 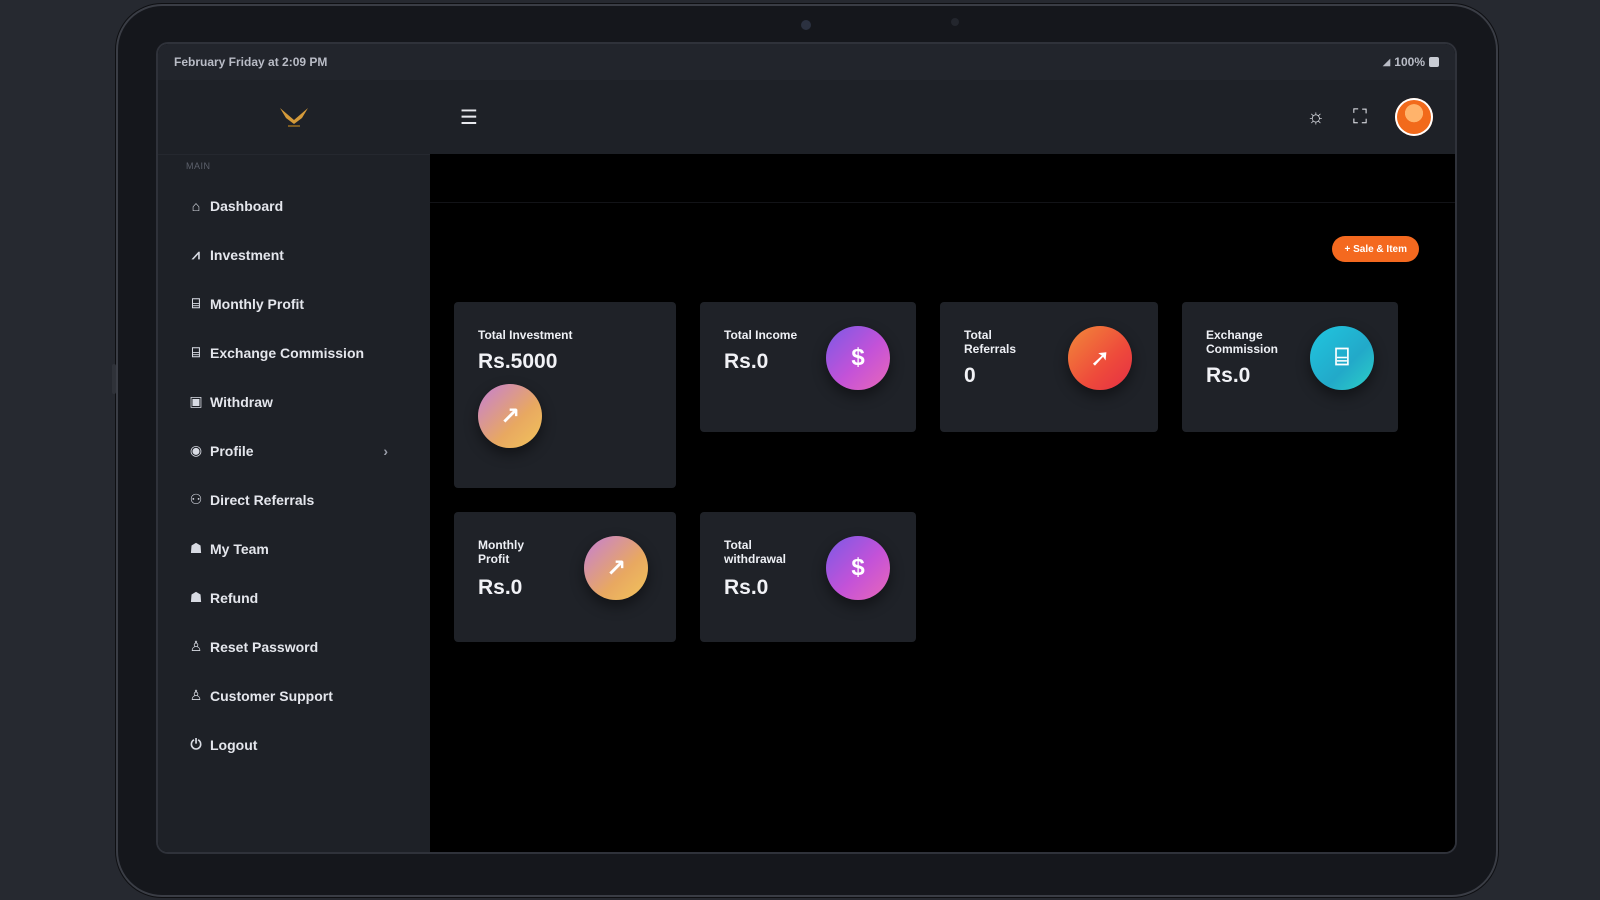 What do you see at coordinates (294, 205) in the screenshot?
I see `sidebar-item-dashboard: ⌂ Dashboard` at bounding box center [294, 205].